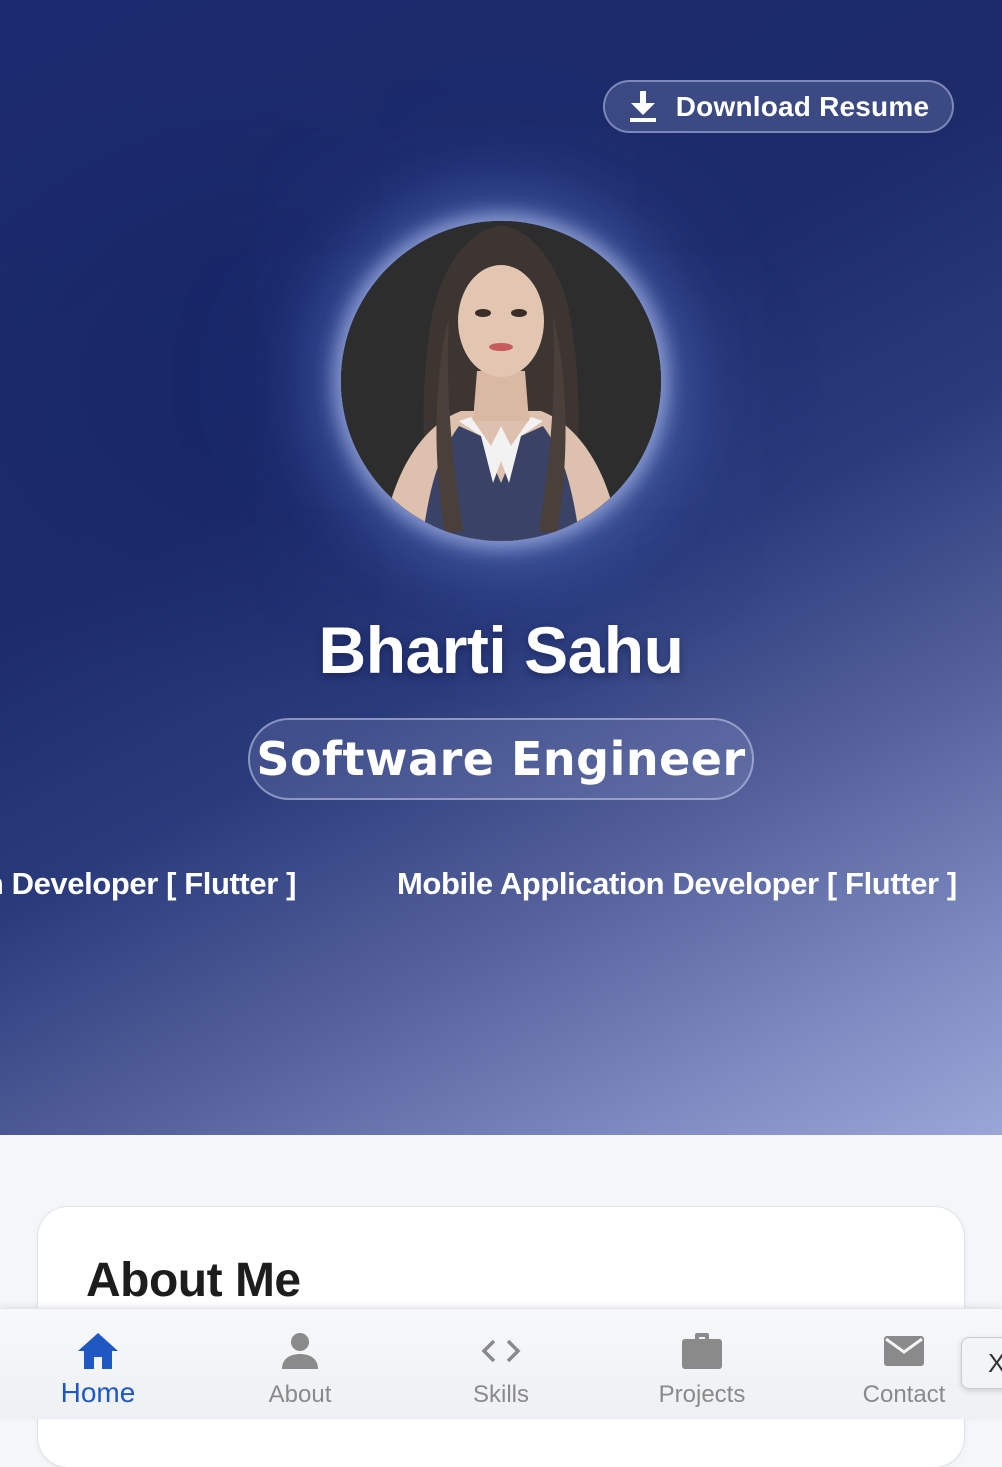  I want to click on download-icon, so click(642, 106).